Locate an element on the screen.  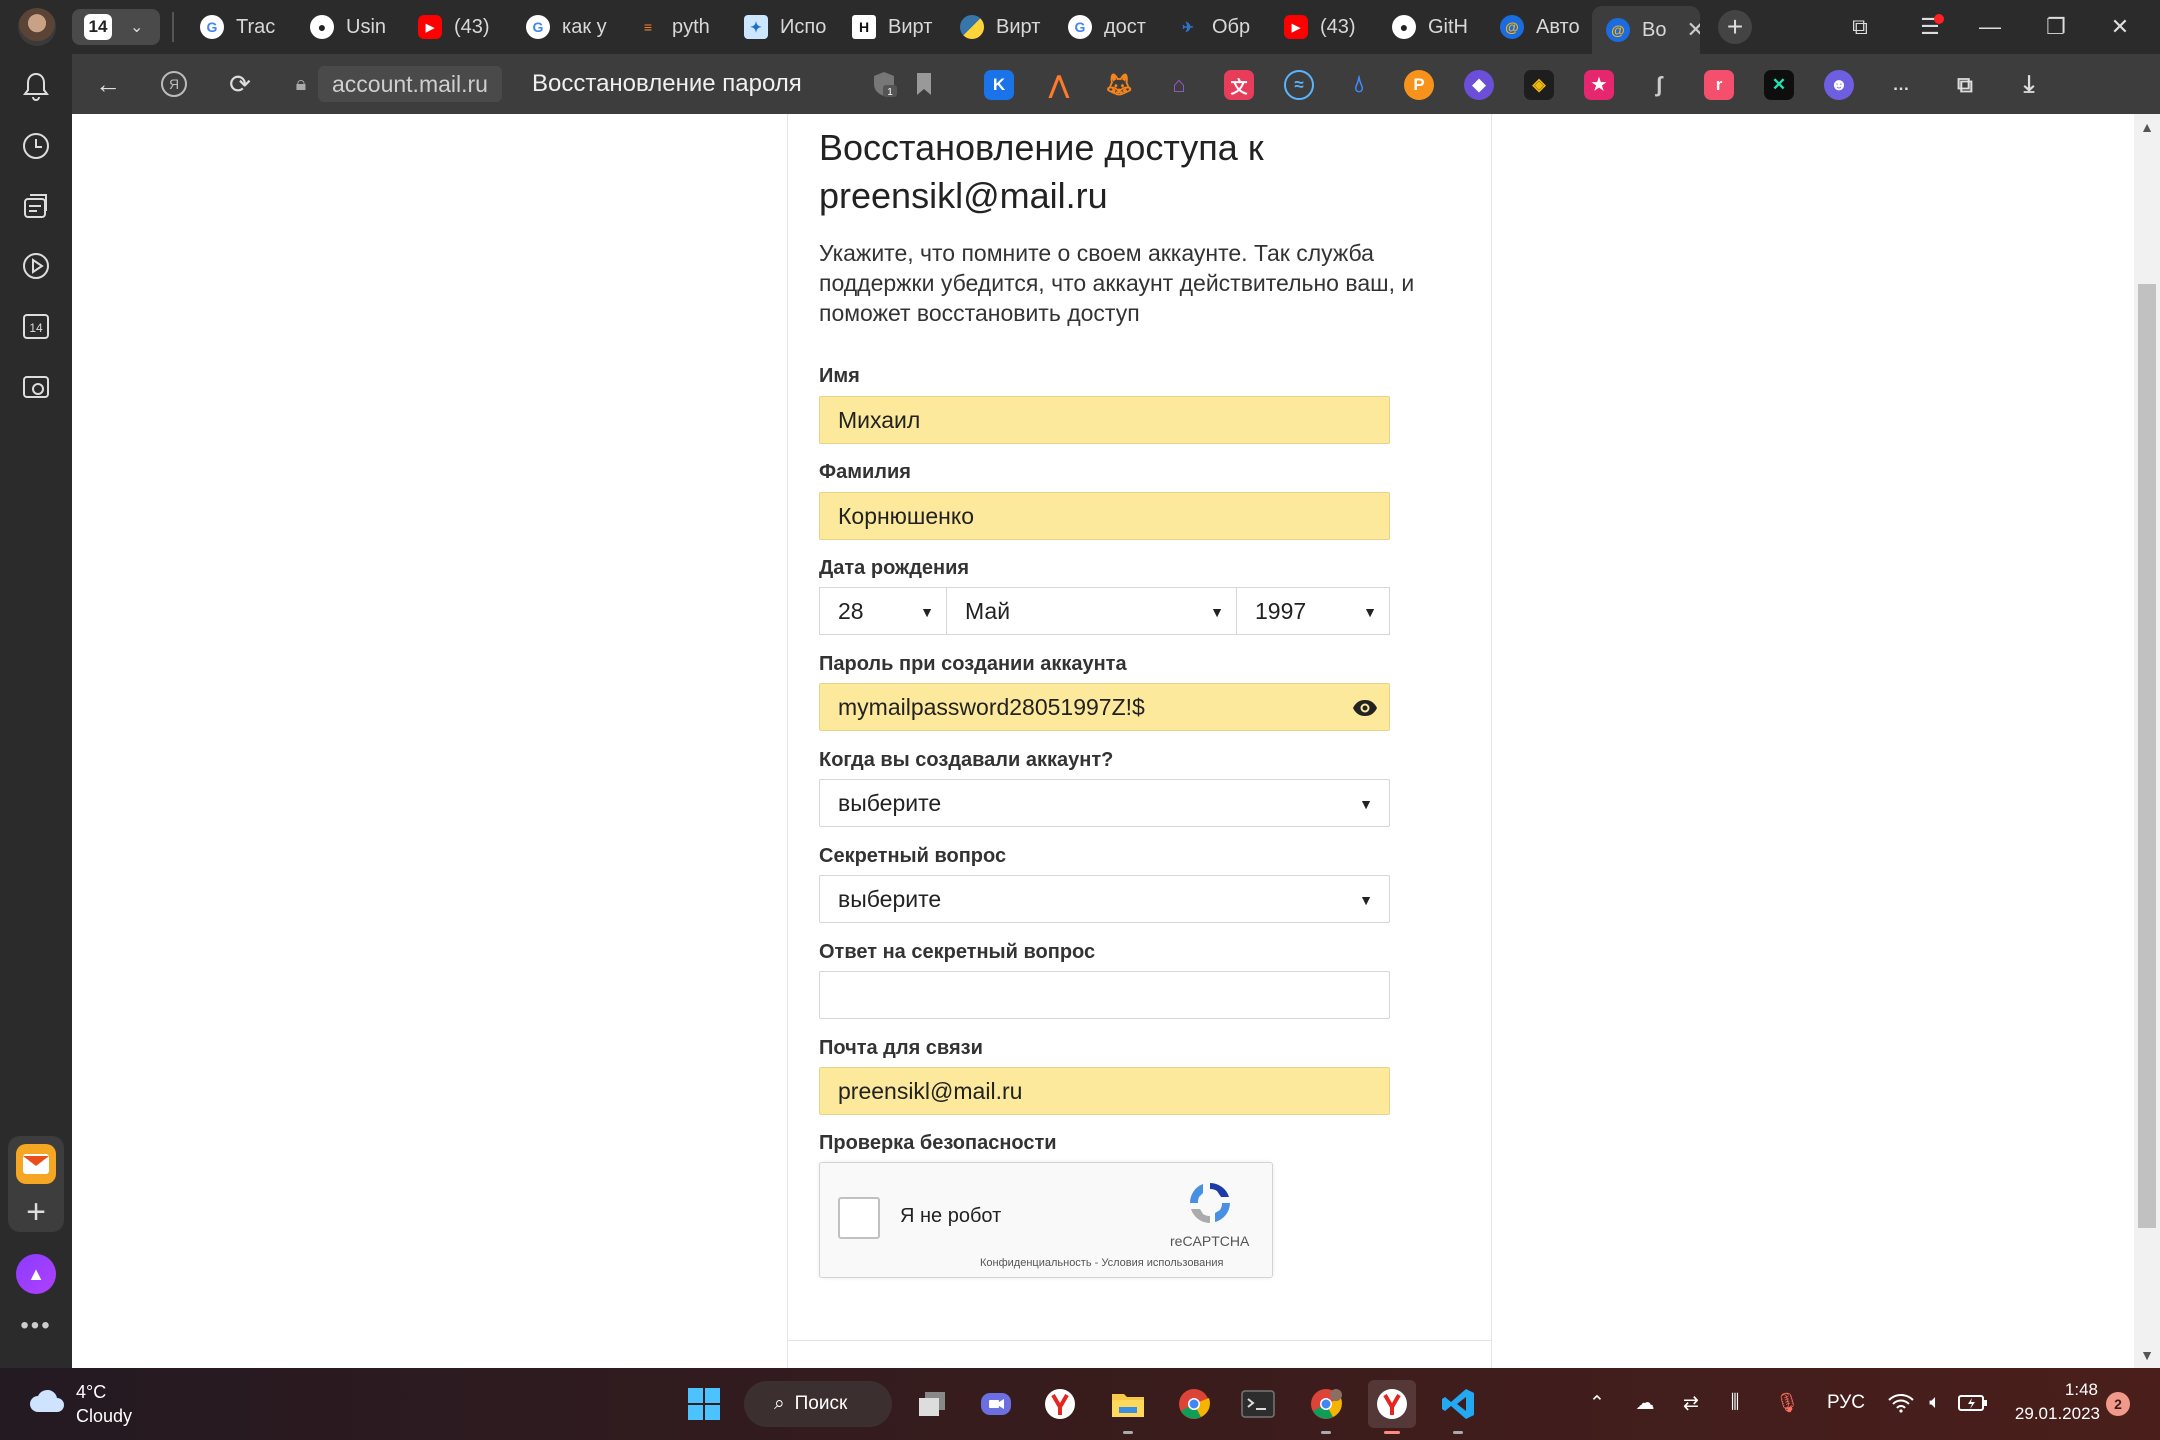
screenshot-icon is located at coordinates (36, 386).